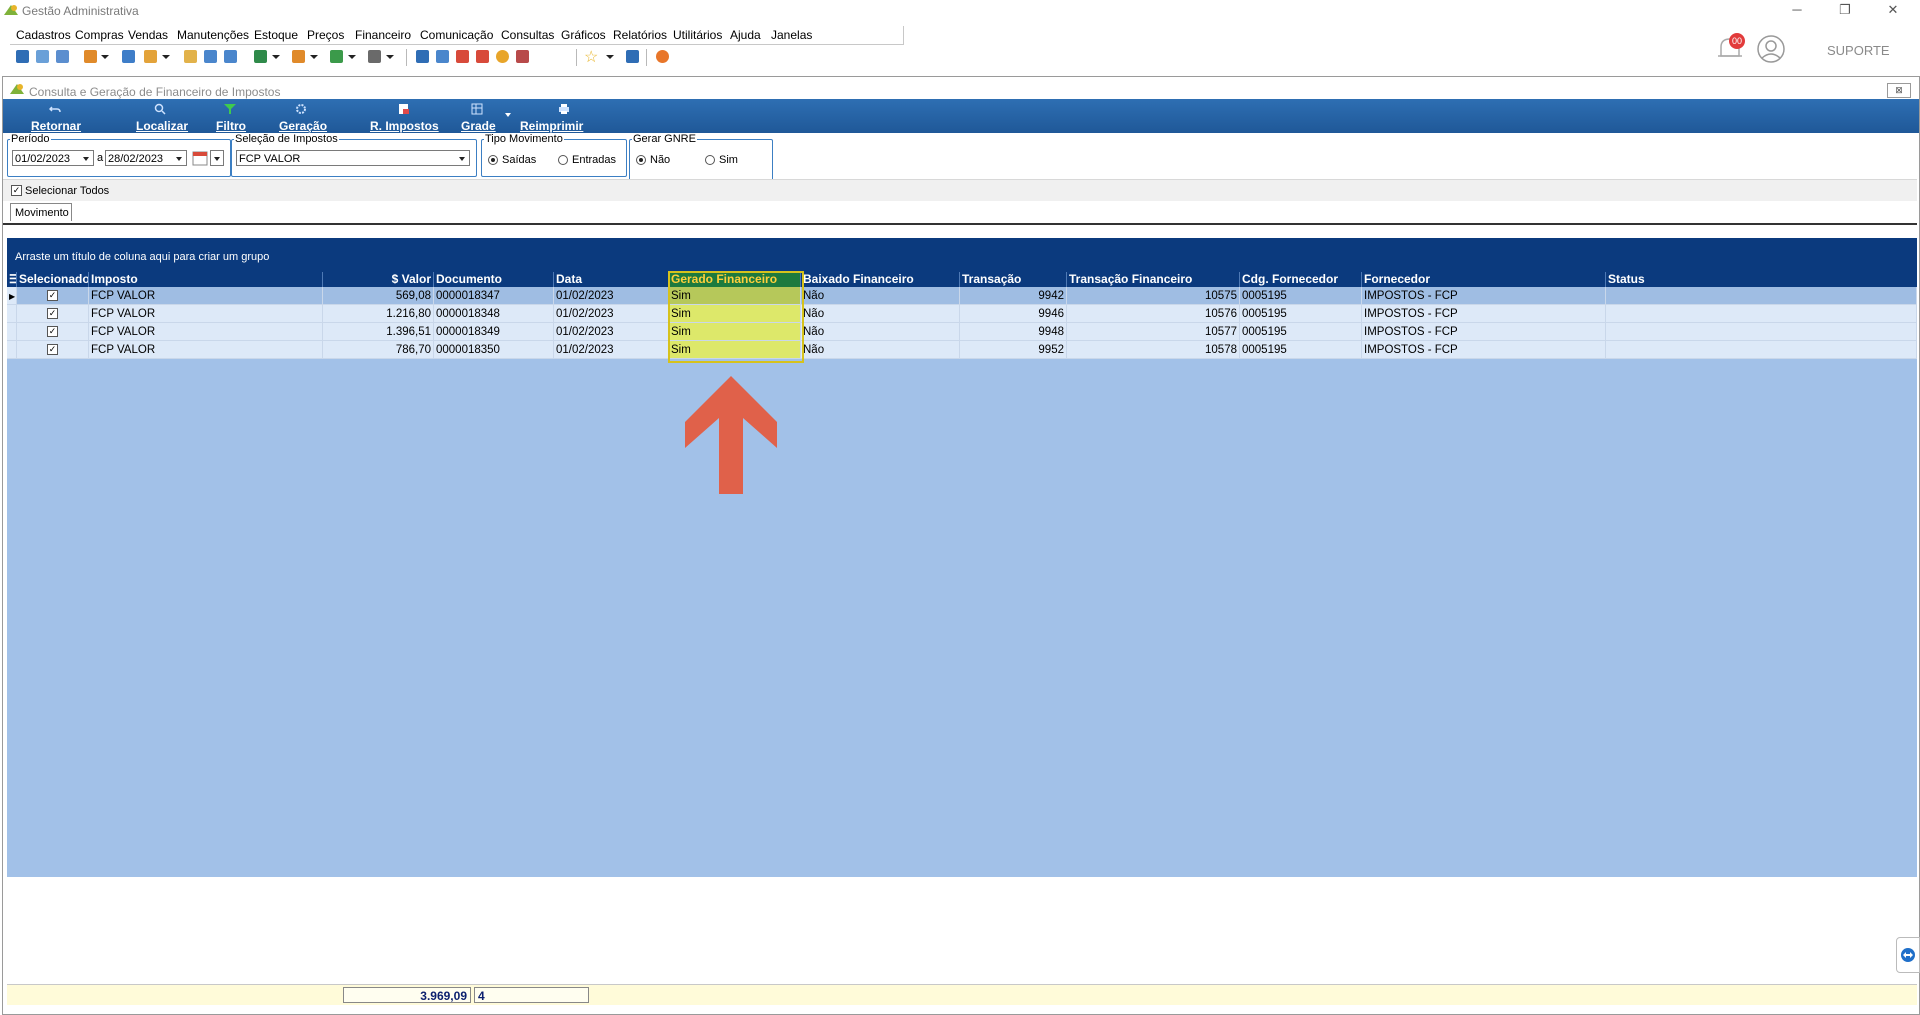 The image size is (1920, 1015). What do you see at coordinates (325, 35) in the screenshot?
I see `menu-precos: Preços` at bounding box center [325, 35].